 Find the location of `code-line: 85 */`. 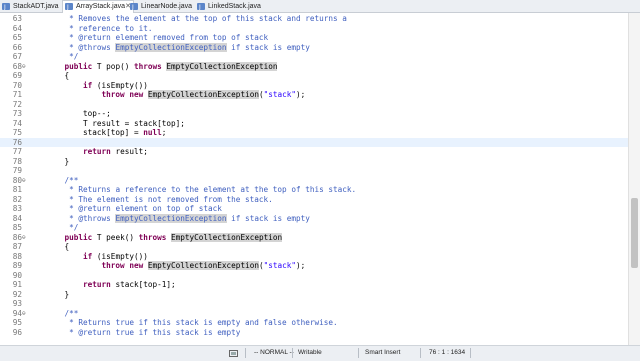

code-line: 85 */ is located at coordinates (314, 228).